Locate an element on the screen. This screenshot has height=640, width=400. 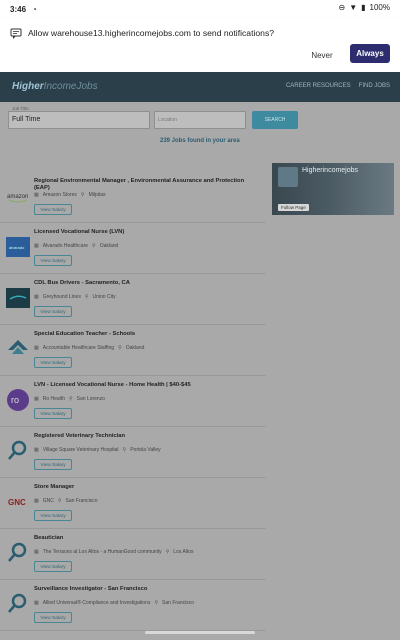
job-company: Amazon Stores is located at coordinates (59, 195).